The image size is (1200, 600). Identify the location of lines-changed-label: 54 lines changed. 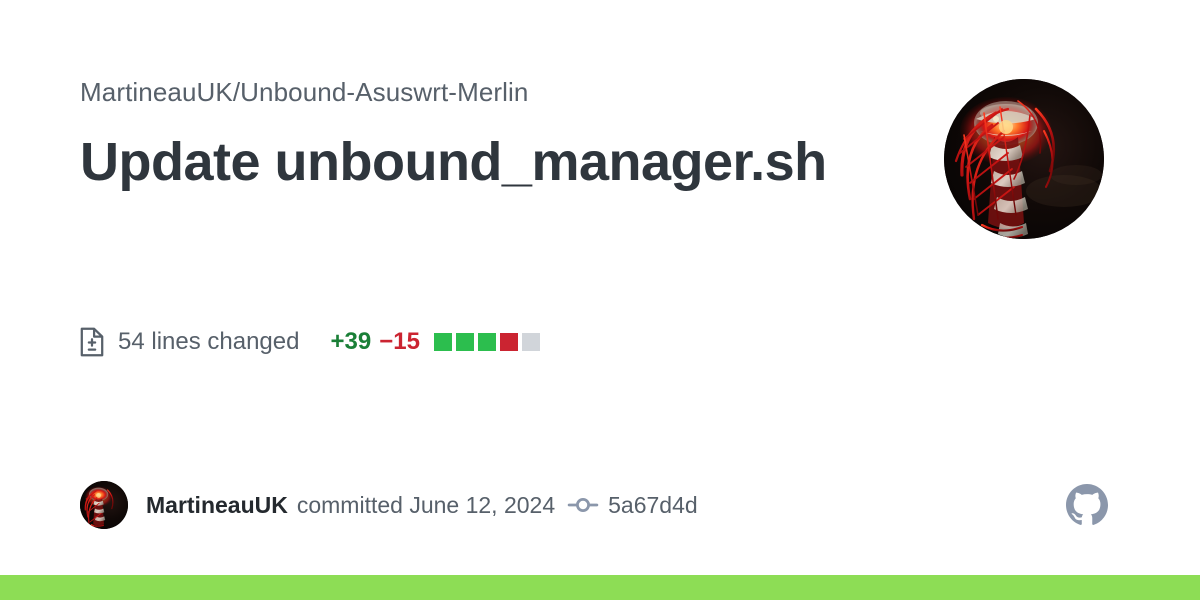
(209, 341).